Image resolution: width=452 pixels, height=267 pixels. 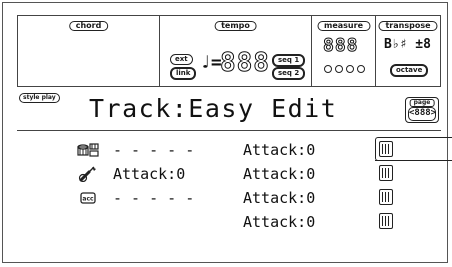 I want to click on measure-value: 888, so click(x=341, y=45).